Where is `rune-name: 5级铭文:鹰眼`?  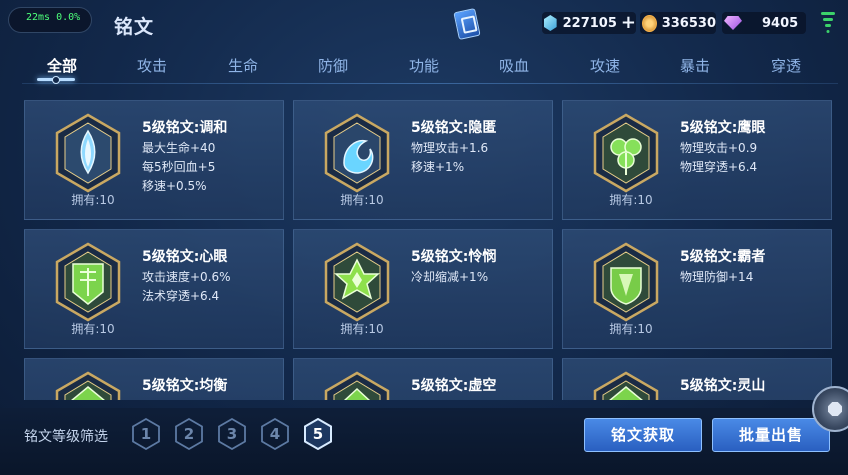 rune-name: 5级铭文:鹰眼 is located at coordinates (723, 128).